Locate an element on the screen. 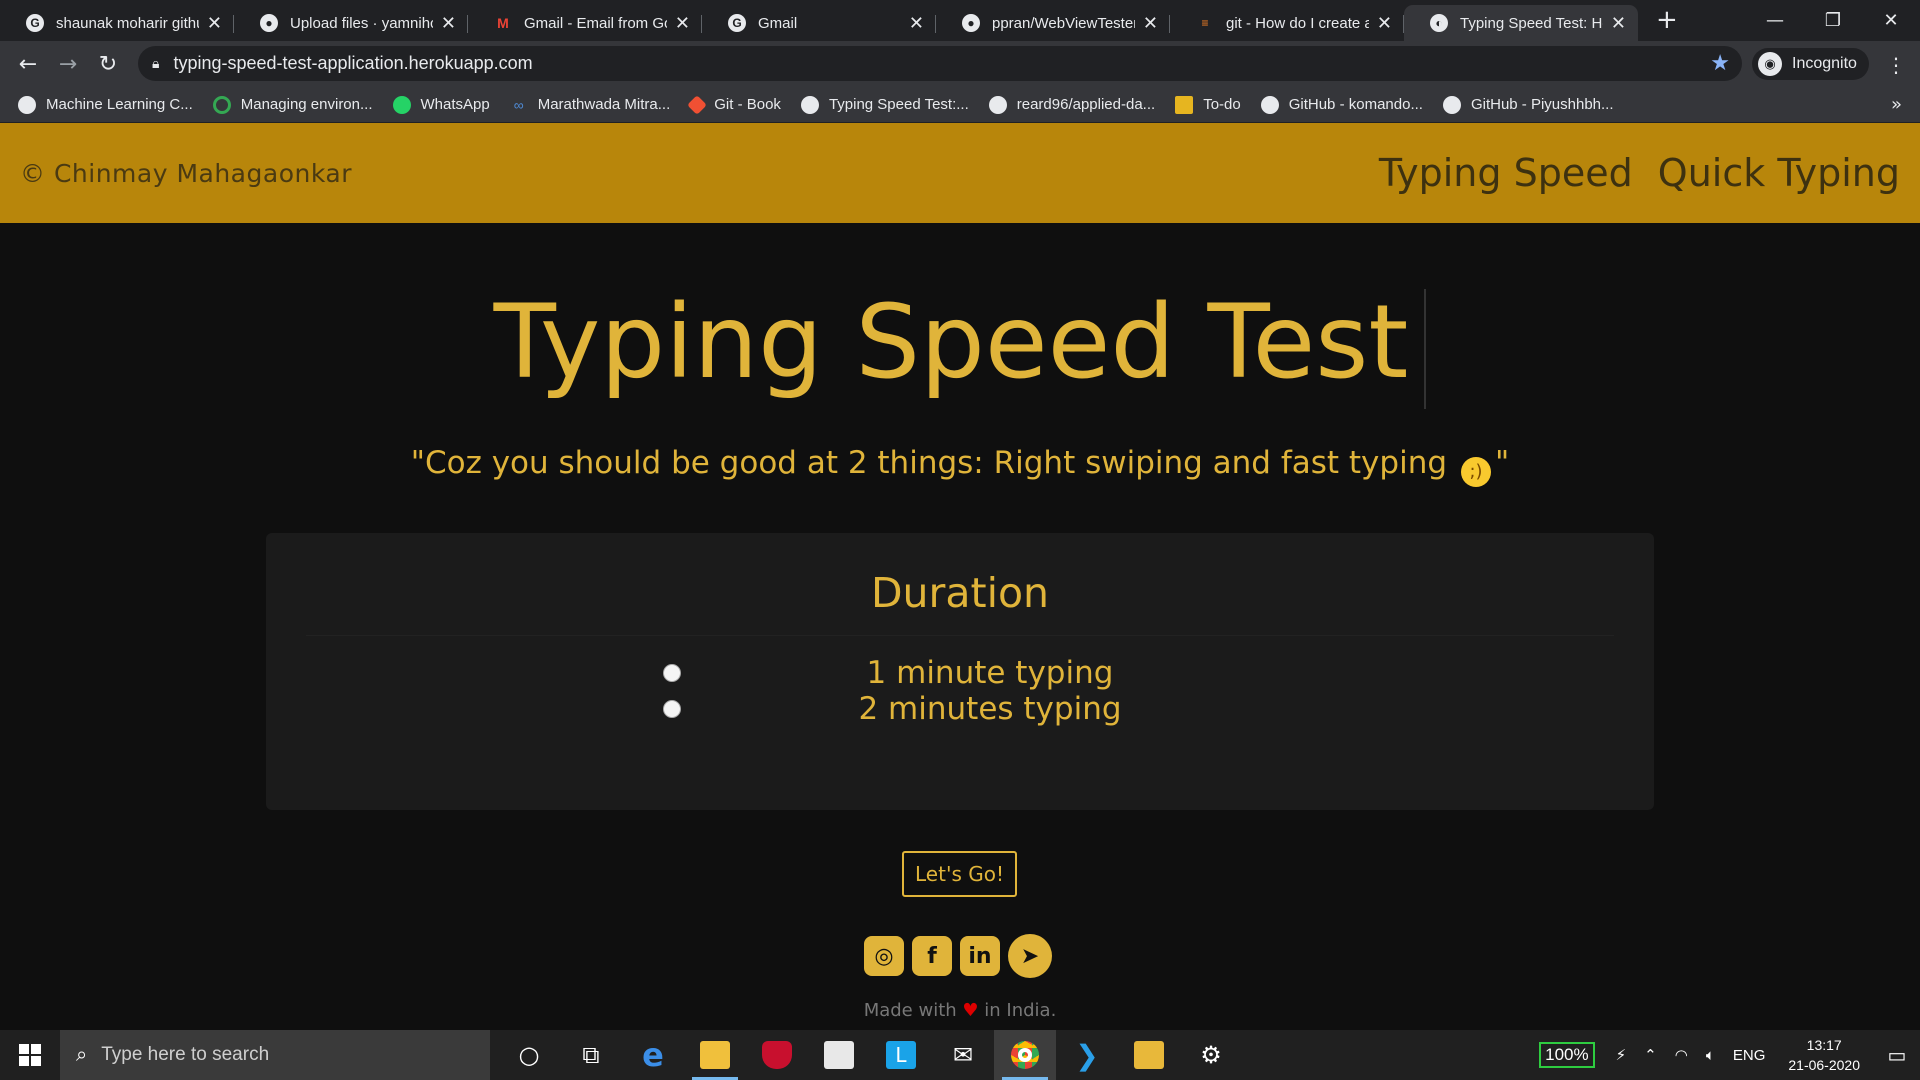 The image size is (1920, 1080). chevron-up-icon: ⌃ is located at coordinates (1650, 1055).